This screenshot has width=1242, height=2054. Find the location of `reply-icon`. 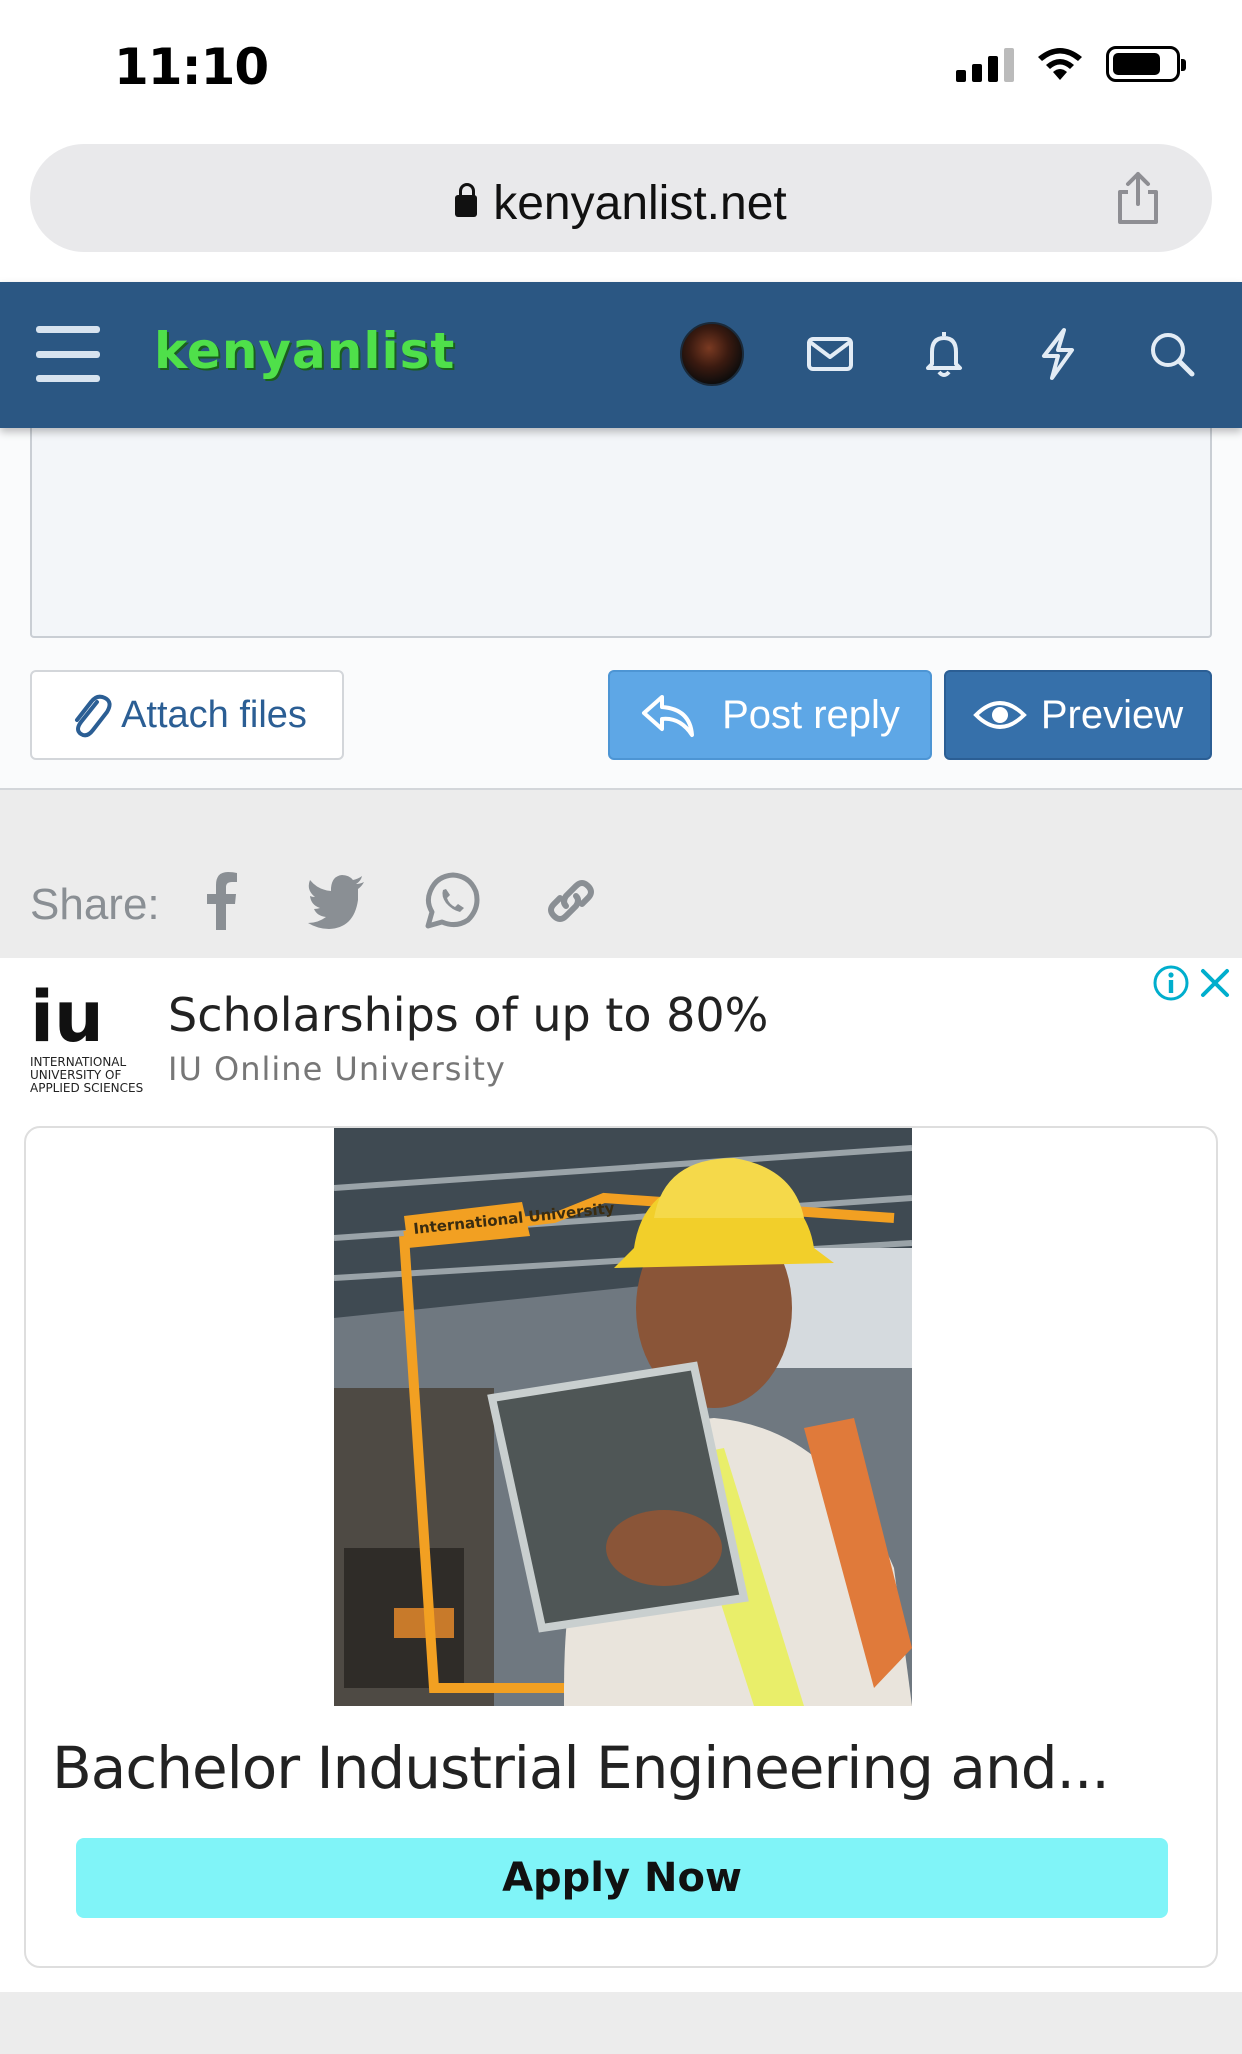

reply-icon is located at coordinates (668, 716).